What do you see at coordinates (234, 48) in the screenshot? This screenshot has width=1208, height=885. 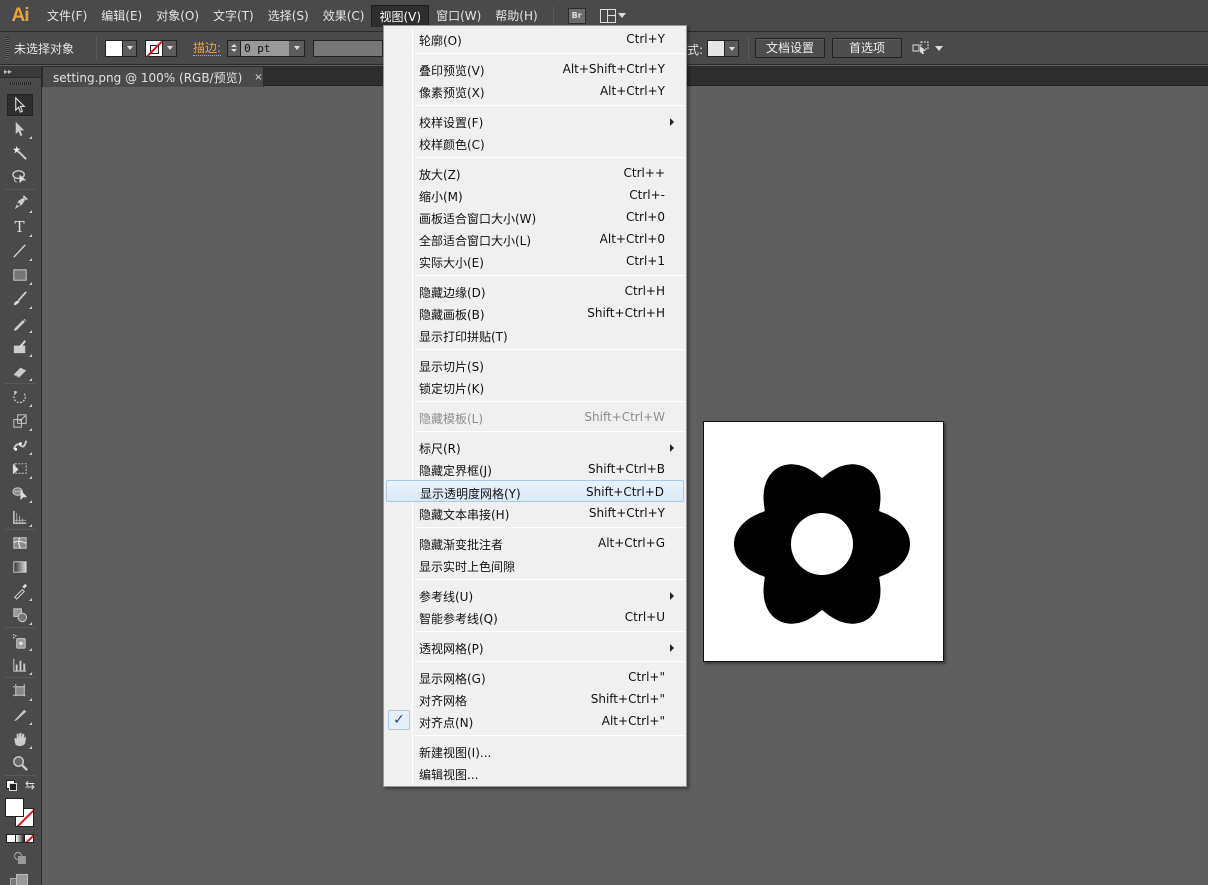 I see `stroke-weight-stepper` at bounding box center [234, 48].